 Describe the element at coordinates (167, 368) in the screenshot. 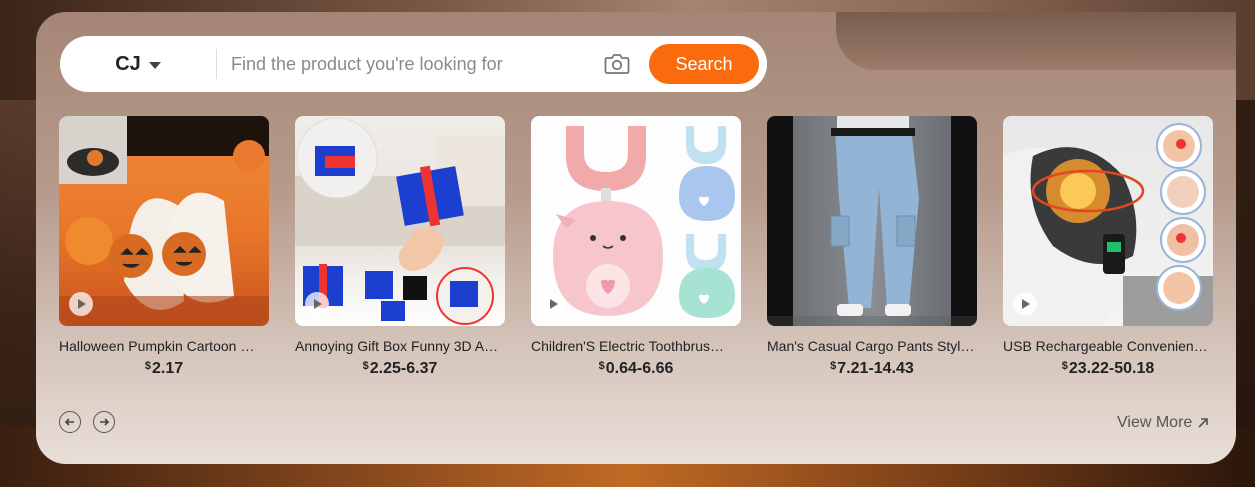

I see `price-value: 2.17` at that location.